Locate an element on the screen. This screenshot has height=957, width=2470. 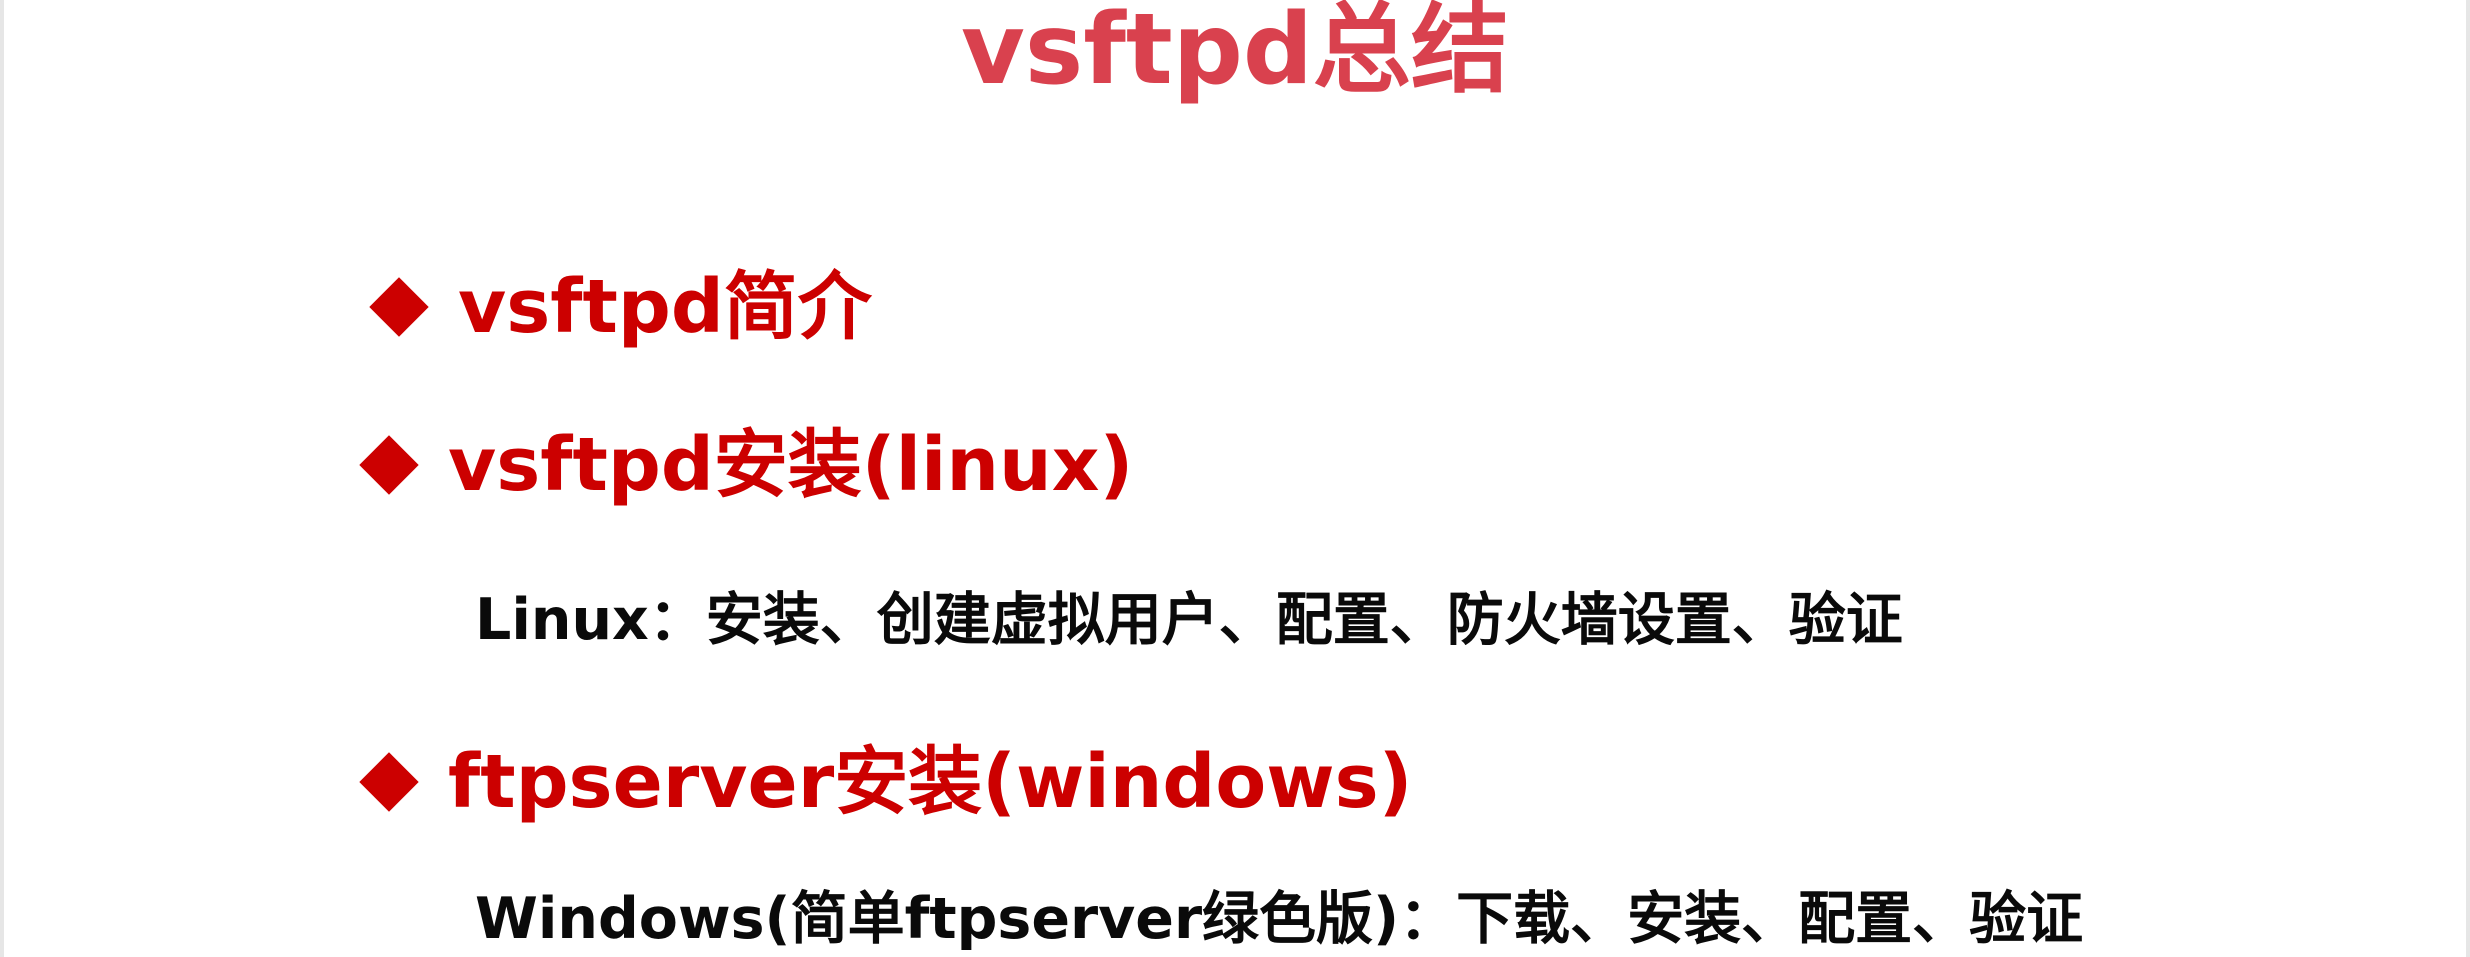
bullet-detail-windows: Windows(简单ftpserver绿色版)：下载、安装、配置、验证 is located at coordinates (1279, 919).